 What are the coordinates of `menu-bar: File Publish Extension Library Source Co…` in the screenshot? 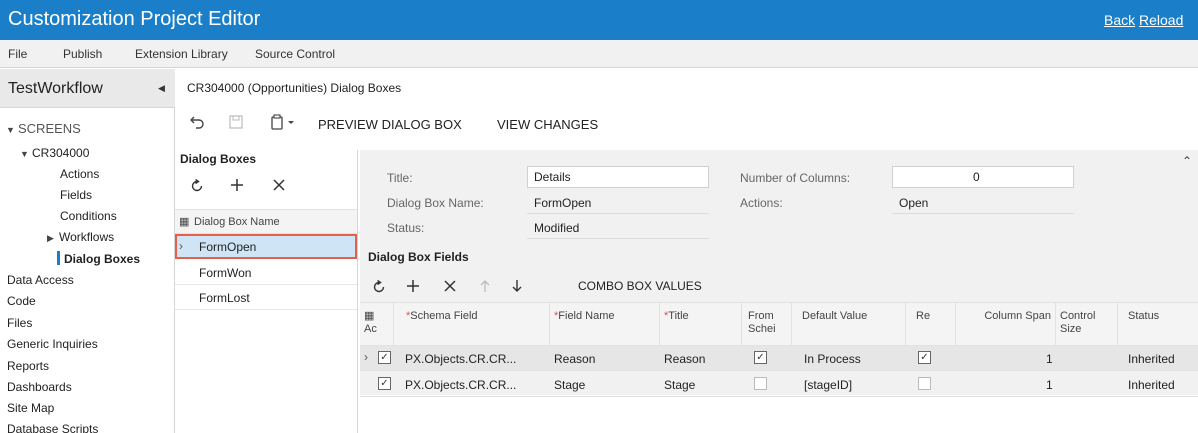 It's located at (599, 54).